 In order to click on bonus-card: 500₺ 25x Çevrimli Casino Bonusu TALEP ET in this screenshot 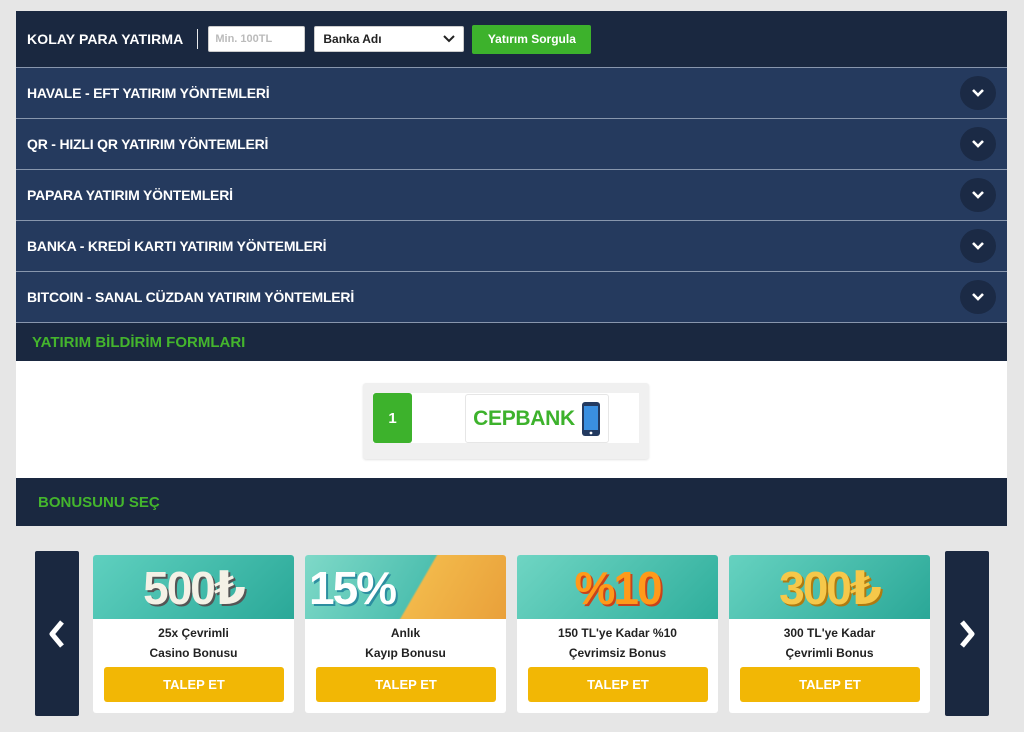, I will do `click(193, 634)`.